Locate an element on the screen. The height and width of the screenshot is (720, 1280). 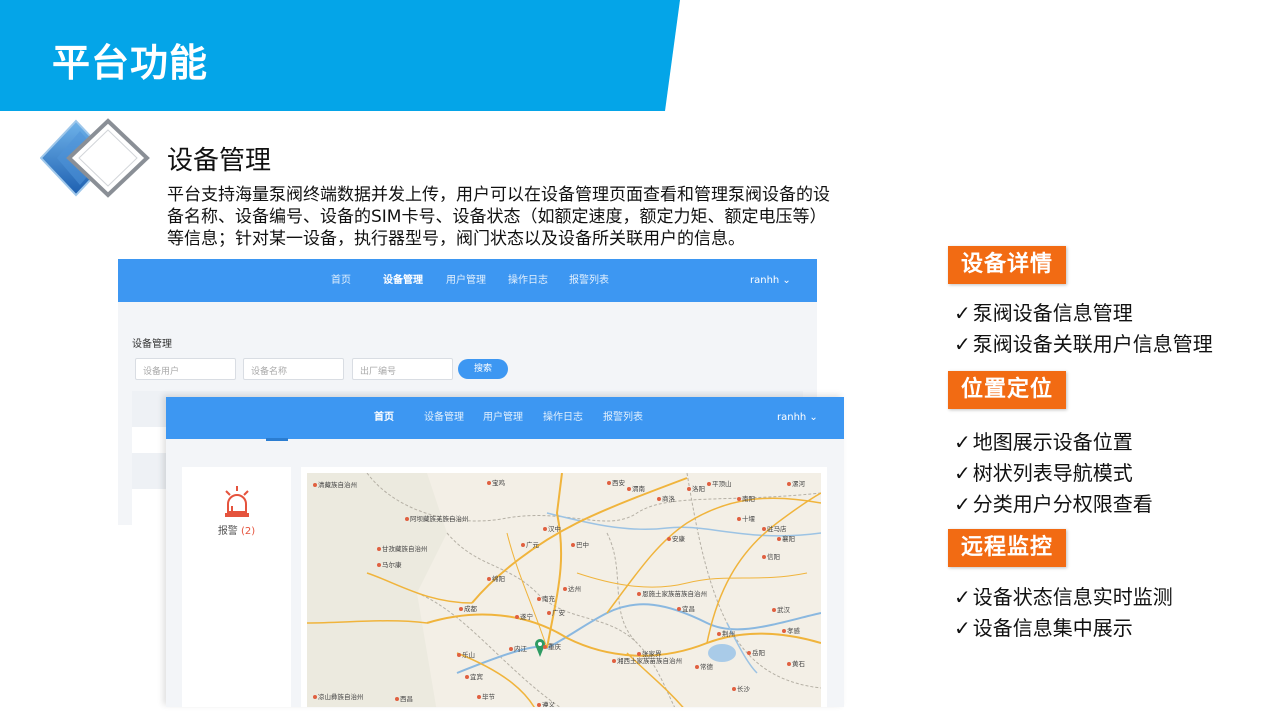
feature-item-label: 泵阀设备信息管理 is located at coordinates (1052, 313).